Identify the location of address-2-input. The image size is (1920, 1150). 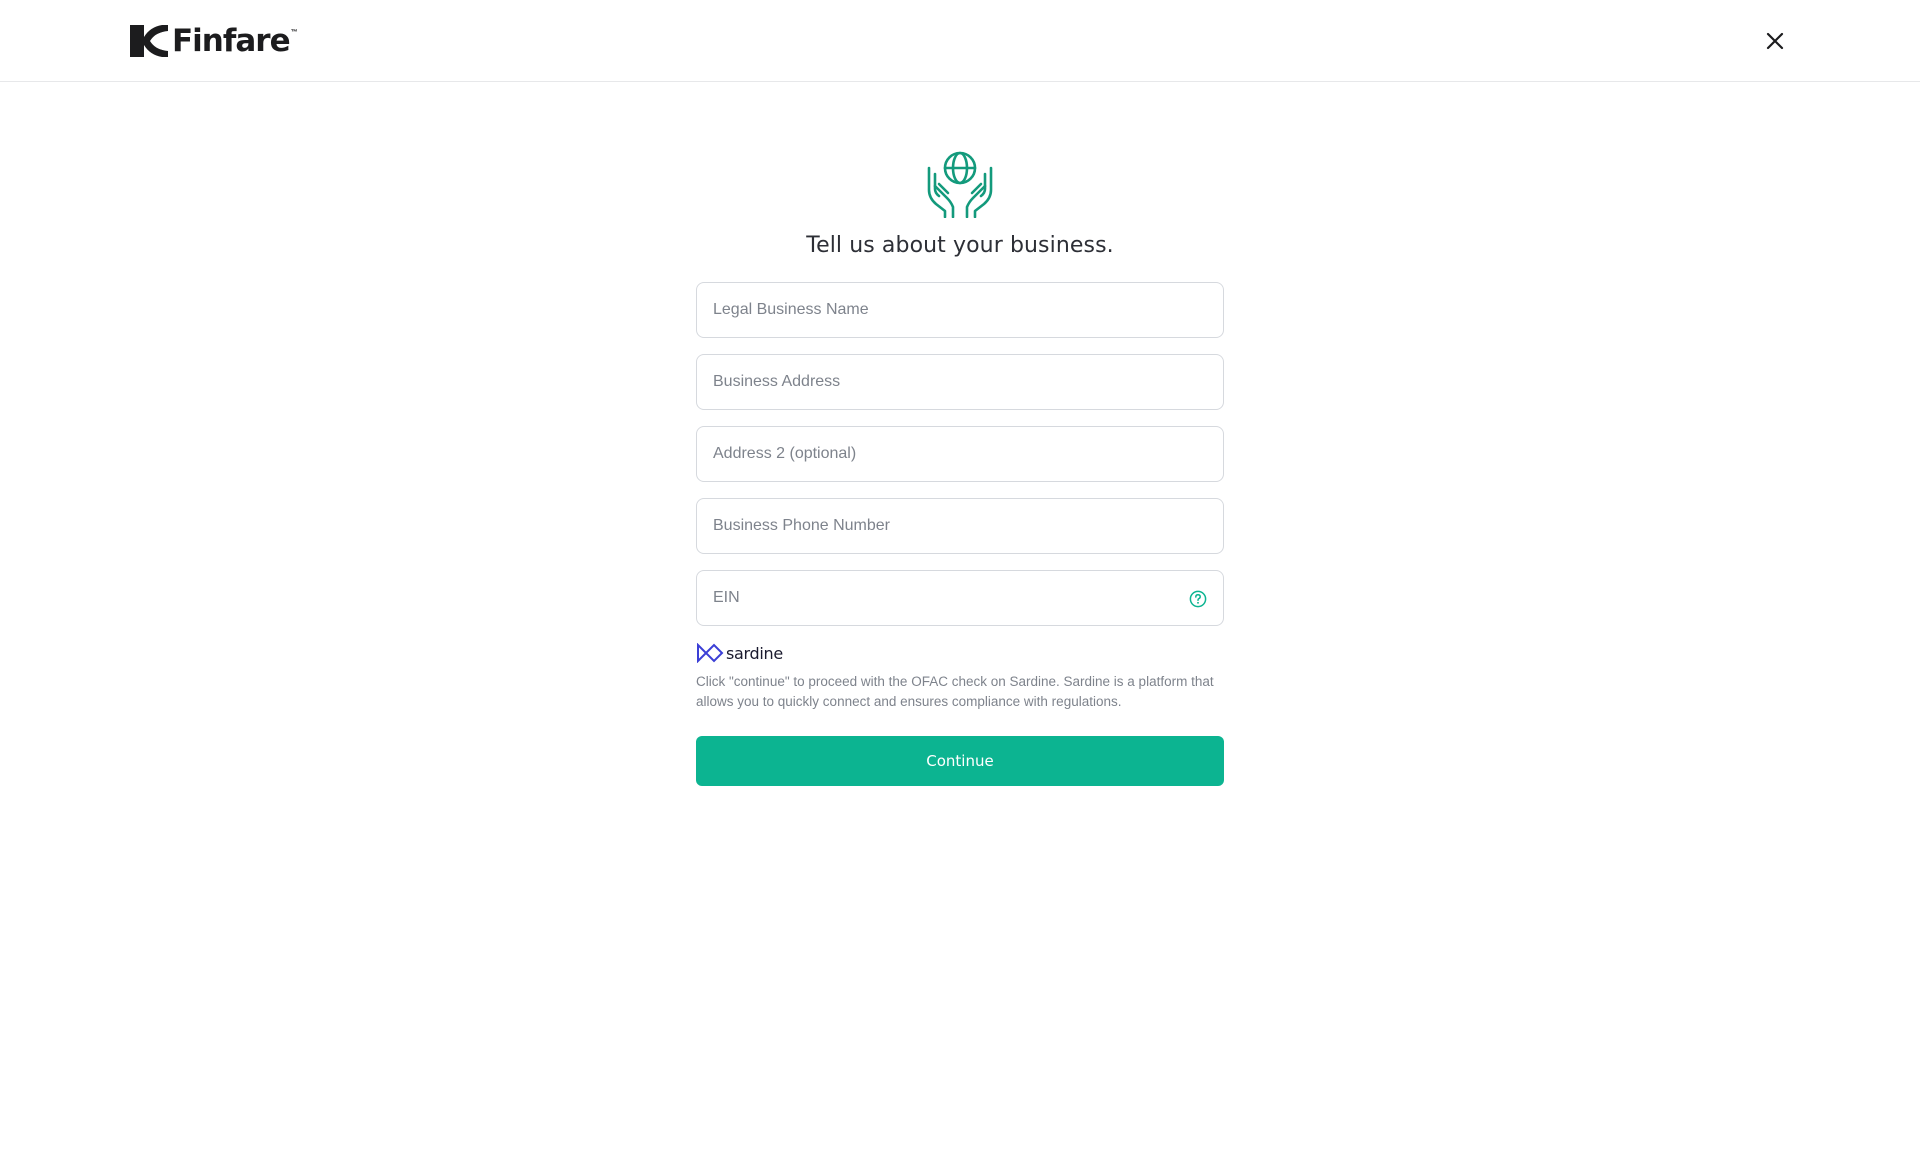
(960, 454).